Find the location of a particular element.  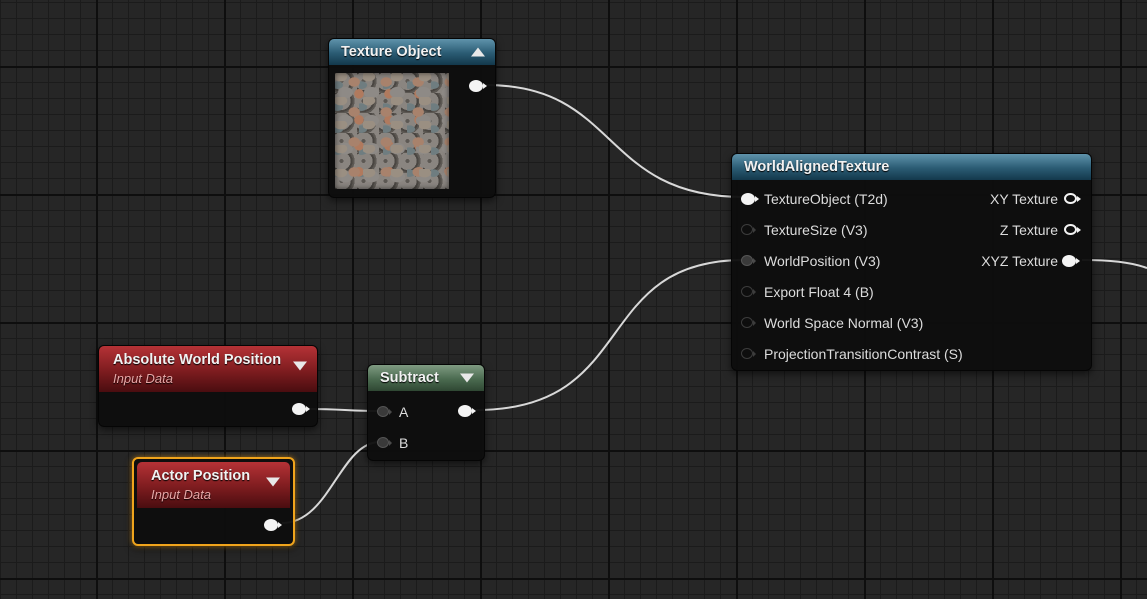

absolute-world-position-title: Absolute World Position is located at coordinates (197, 360).